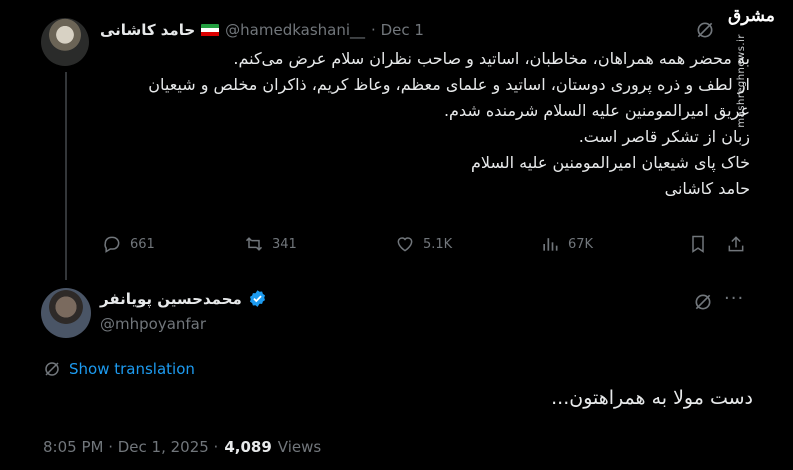  Describe the element at coordinates (751, 16) in the screenshot. I see `watermark-logo: مشرق` at that location.